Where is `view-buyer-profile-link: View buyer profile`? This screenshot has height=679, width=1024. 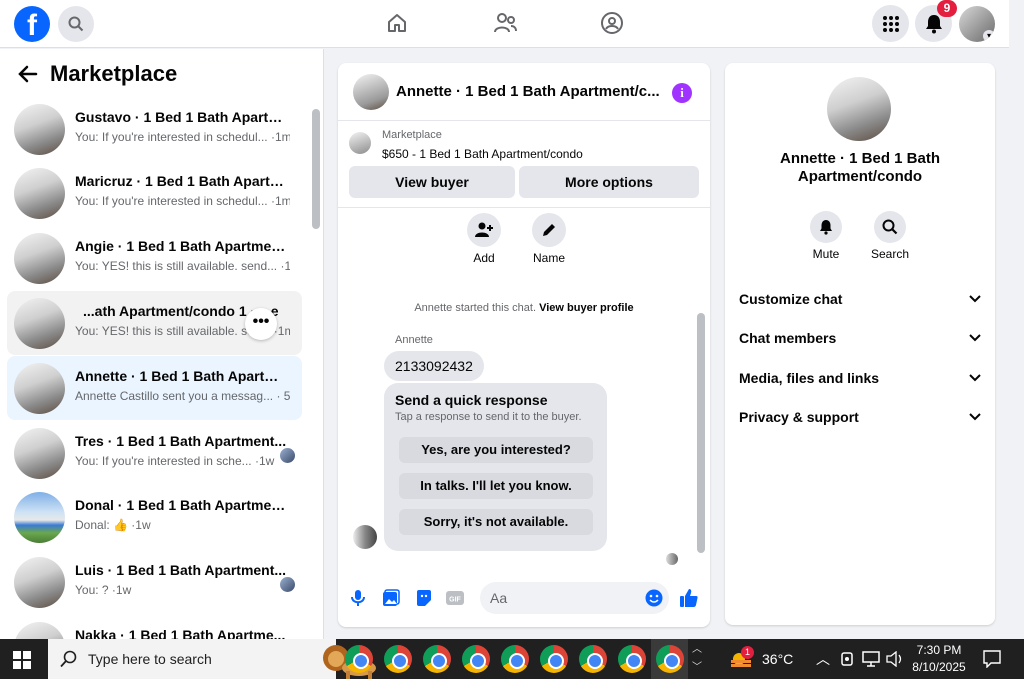 view-buyer-profile-link: View buyer profile is located at coordinates (586, 308).